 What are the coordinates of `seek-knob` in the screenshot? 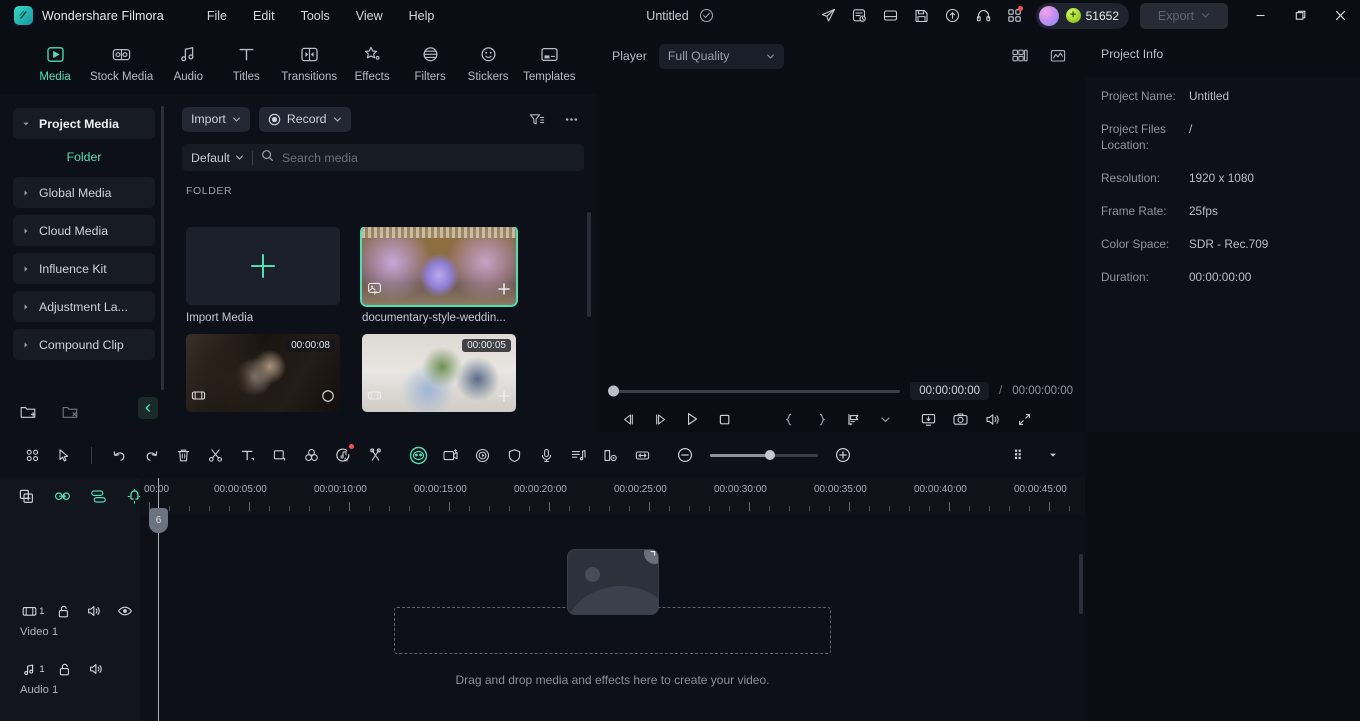 It's located at (613, 391).